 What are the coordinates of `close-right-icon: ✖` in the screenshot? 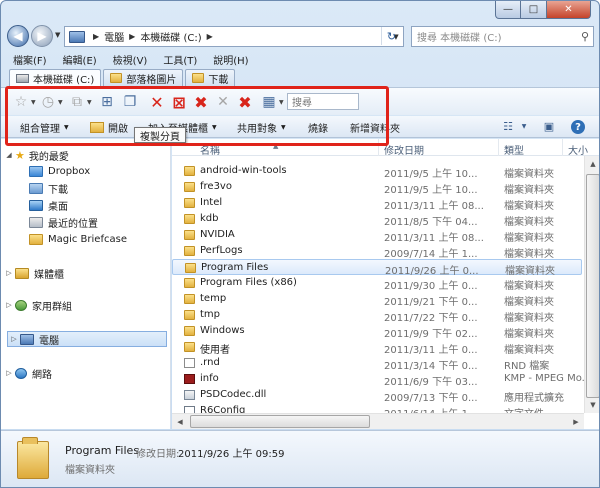 It's located at (245, 102).